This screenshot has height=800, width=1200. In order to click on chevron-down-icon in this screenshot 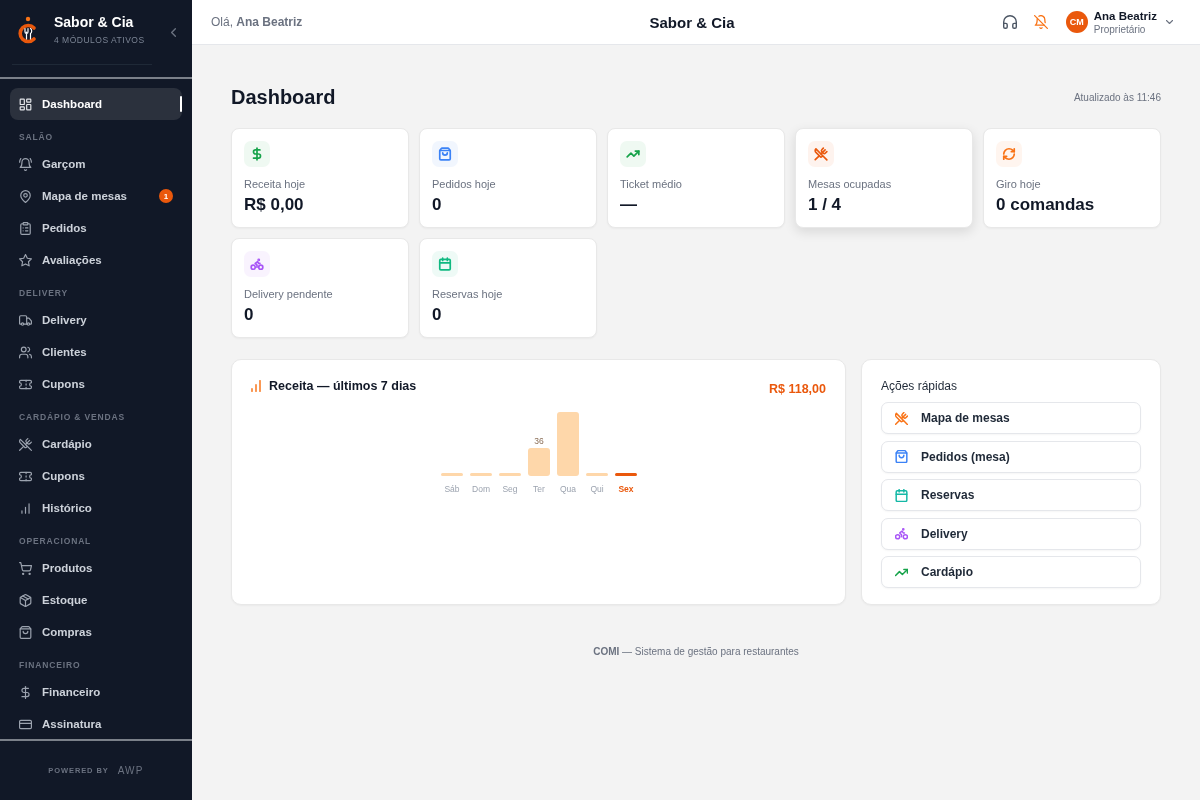, I will do `click(1169, 22)`.